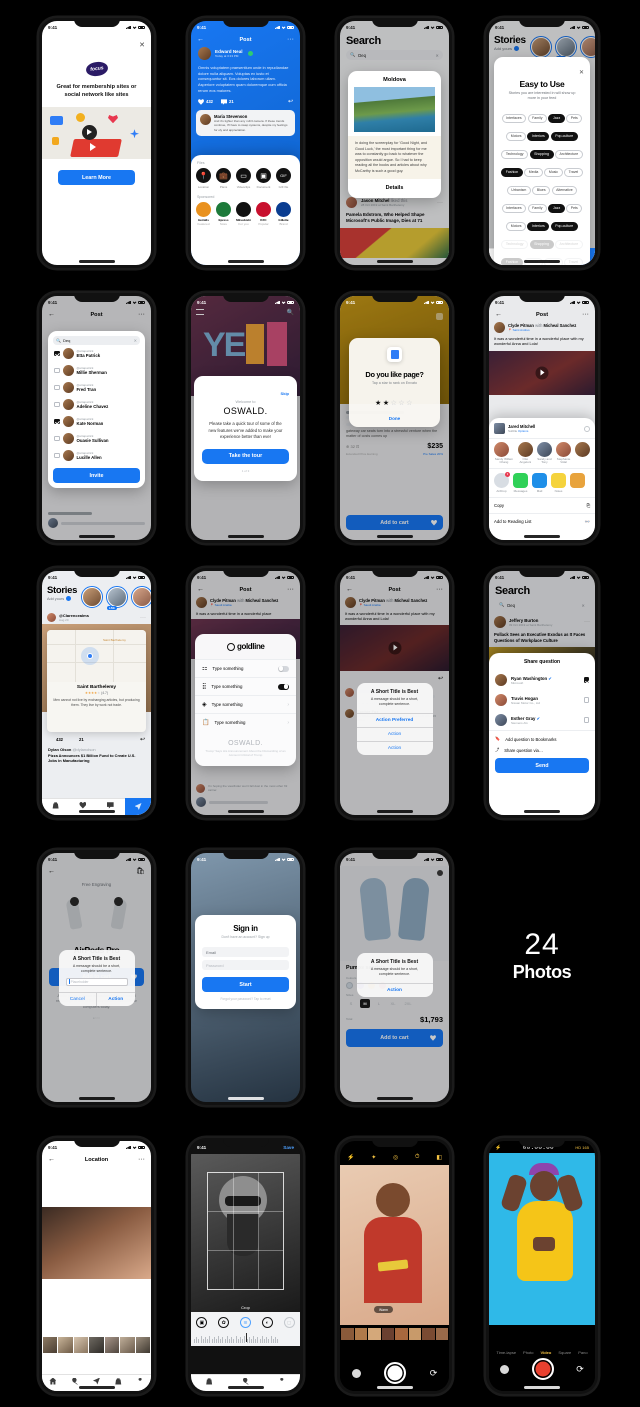  What do you see at coordinates (227, 102) in the screenshot?
I see `comment-button: 21` at bounding box center [227, 102].